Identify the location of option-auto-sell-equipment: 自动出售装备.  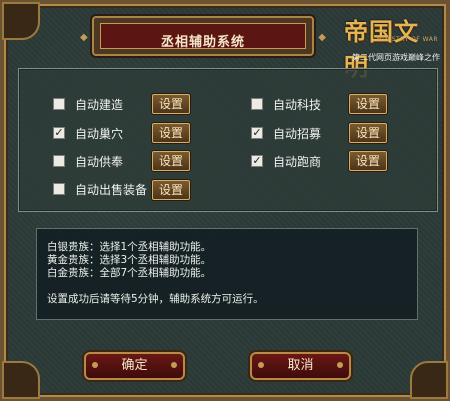
(100, 189).